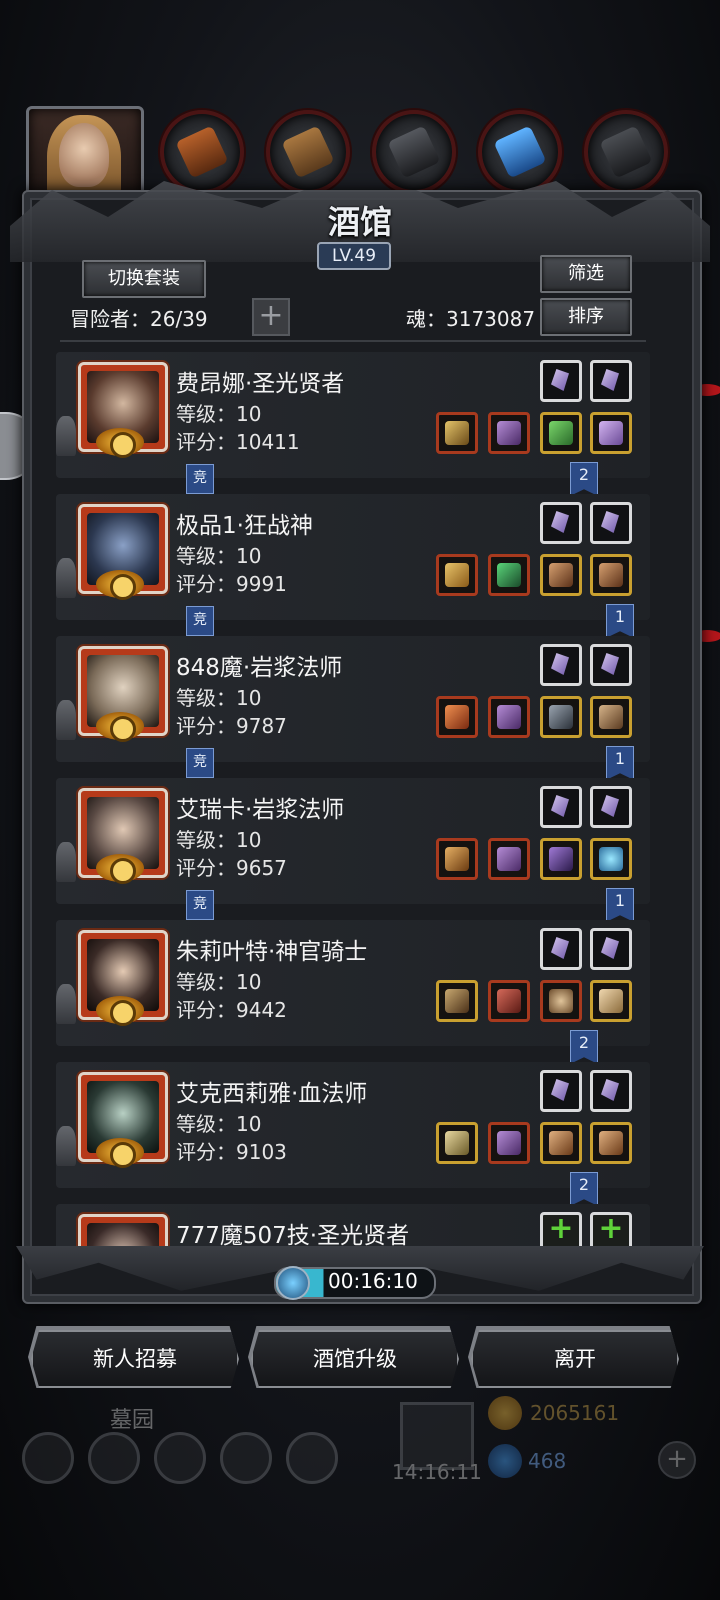 The height and width of the screenshot is (1600, 720). I want to click on filter-button: 筛选, so click(586, 274).